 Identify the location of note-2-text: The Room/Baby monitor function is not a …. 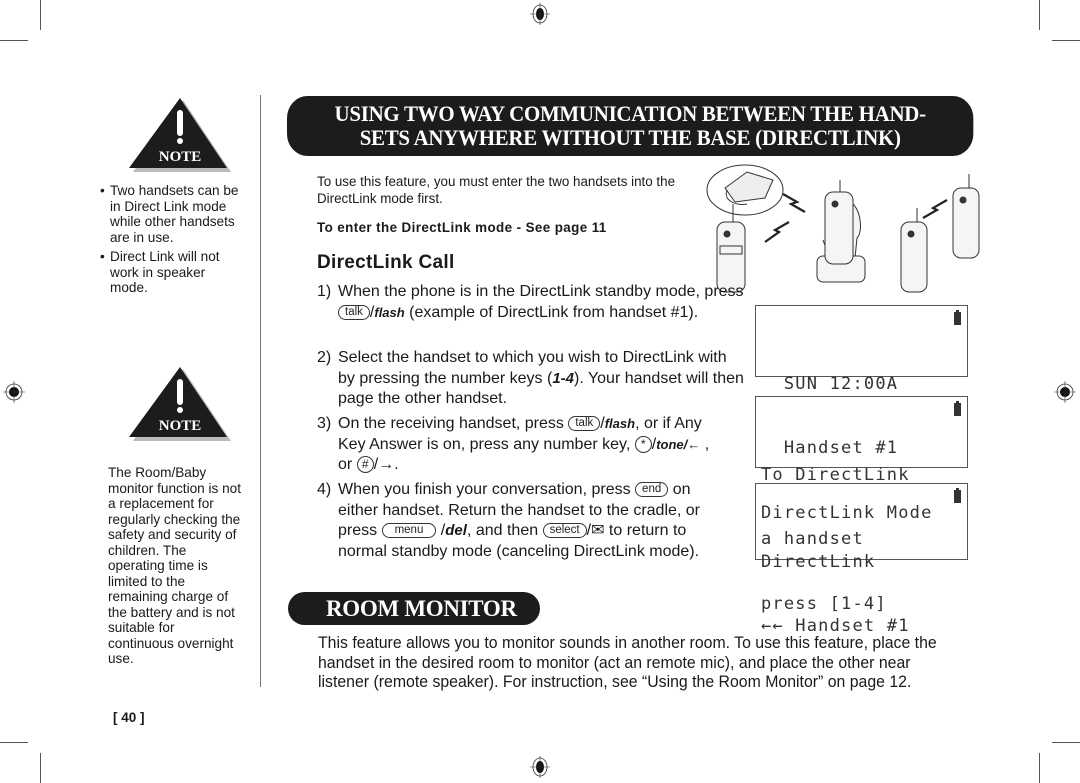
(174, 565).